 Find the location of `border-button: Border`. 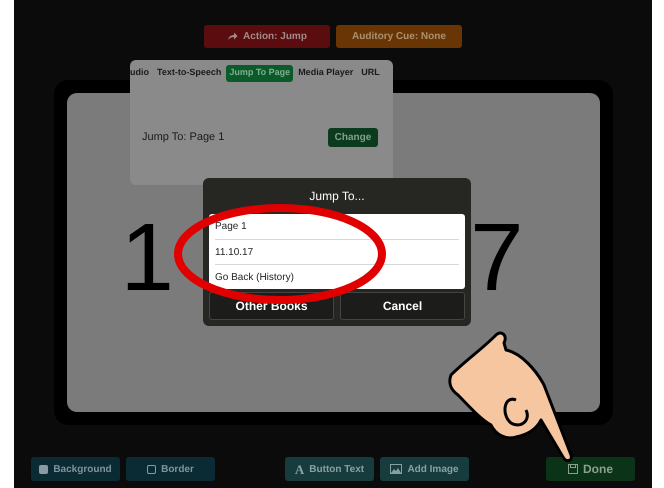

border-button: Border is located at coordinates (170, 469).